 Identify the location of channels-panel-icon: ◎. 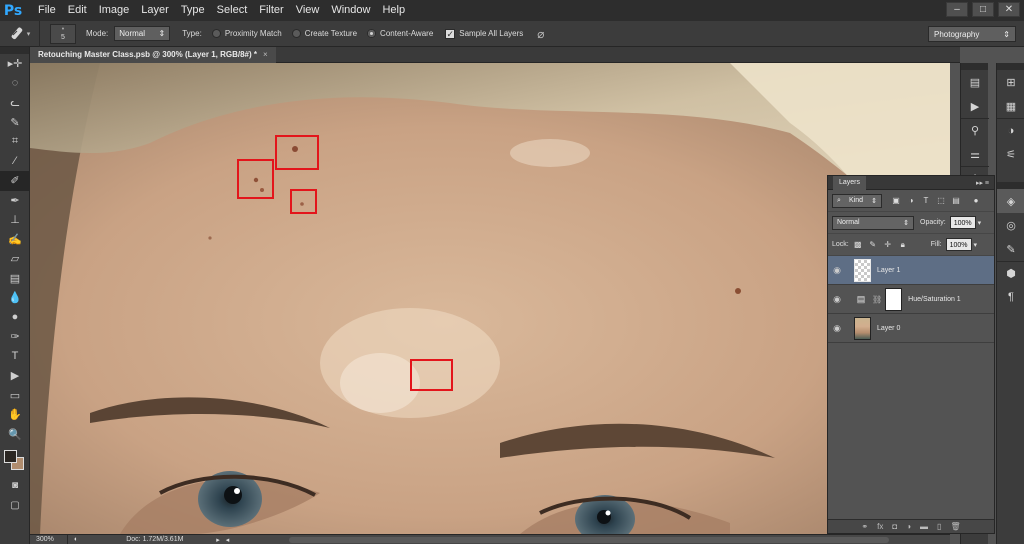
(1010, 225).